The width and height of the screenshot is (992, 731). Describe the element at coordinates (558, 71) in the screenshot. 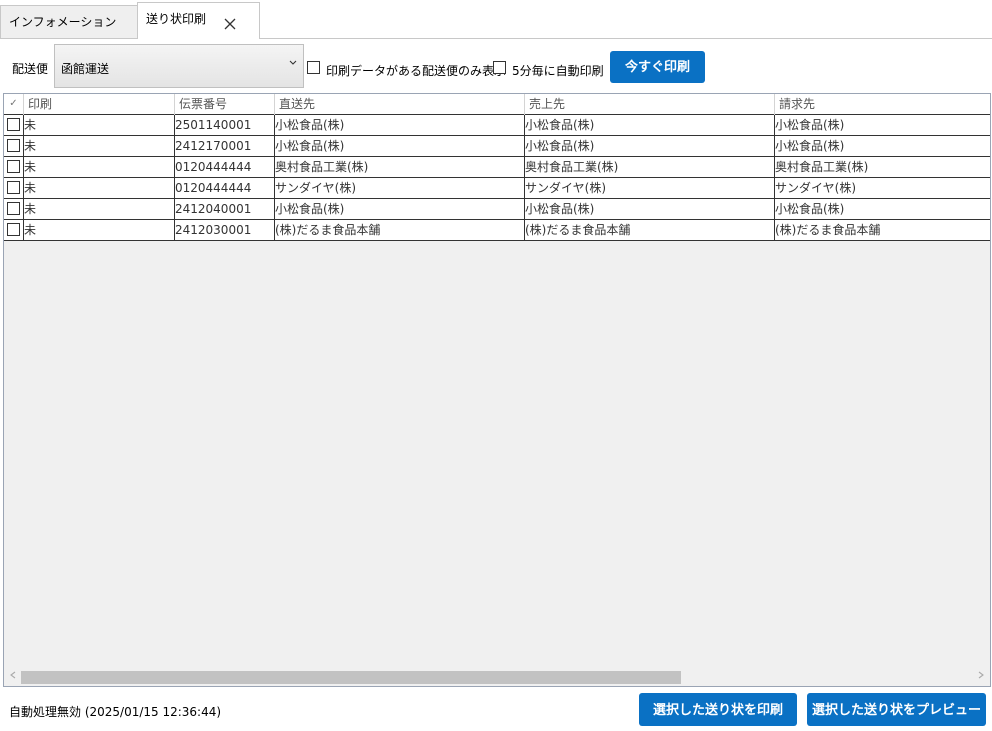

I see `auto-print-label: 5分毎に自動印刷` at that location.